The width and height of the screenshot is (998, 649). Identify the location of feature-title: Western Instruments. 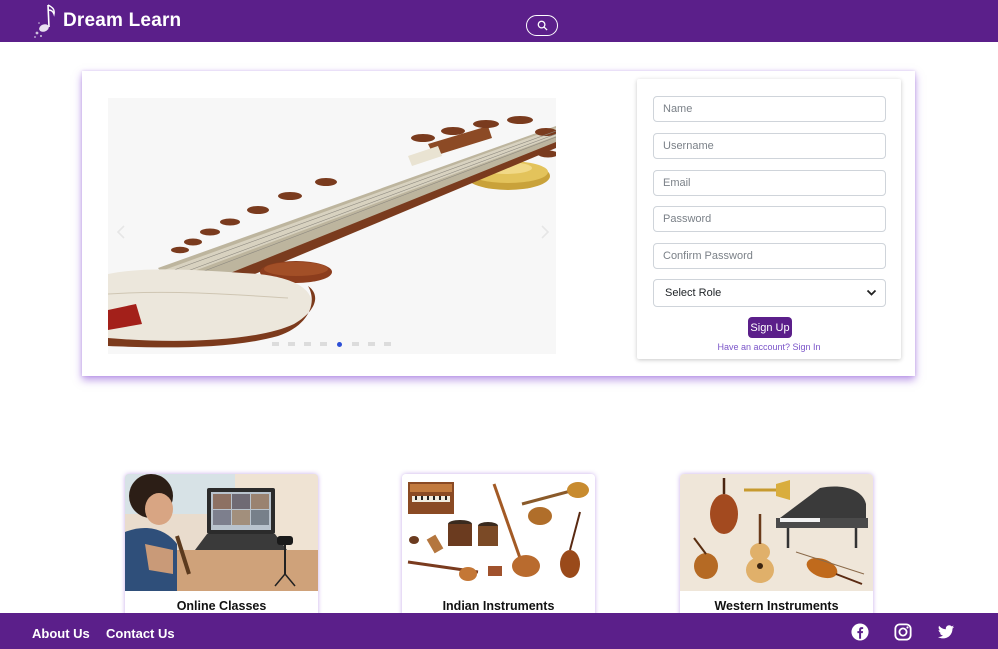
(776, 606).